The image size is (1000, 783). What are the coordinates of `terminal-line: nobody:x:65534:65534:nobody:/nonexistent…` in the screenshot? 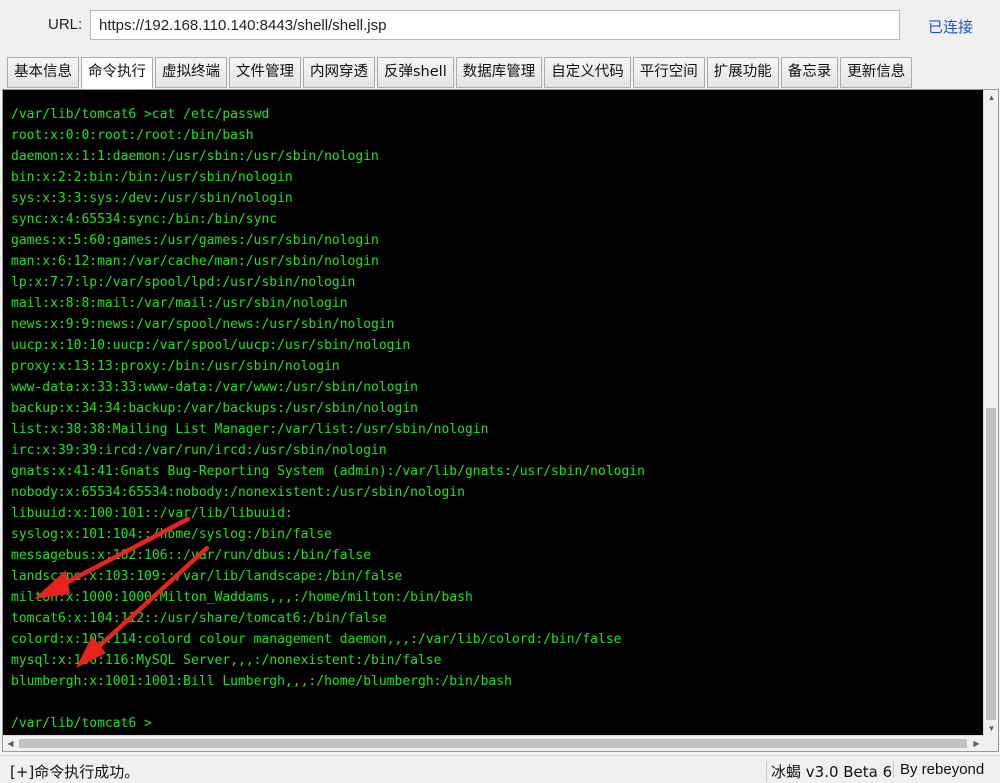 It's located at (238, 492).